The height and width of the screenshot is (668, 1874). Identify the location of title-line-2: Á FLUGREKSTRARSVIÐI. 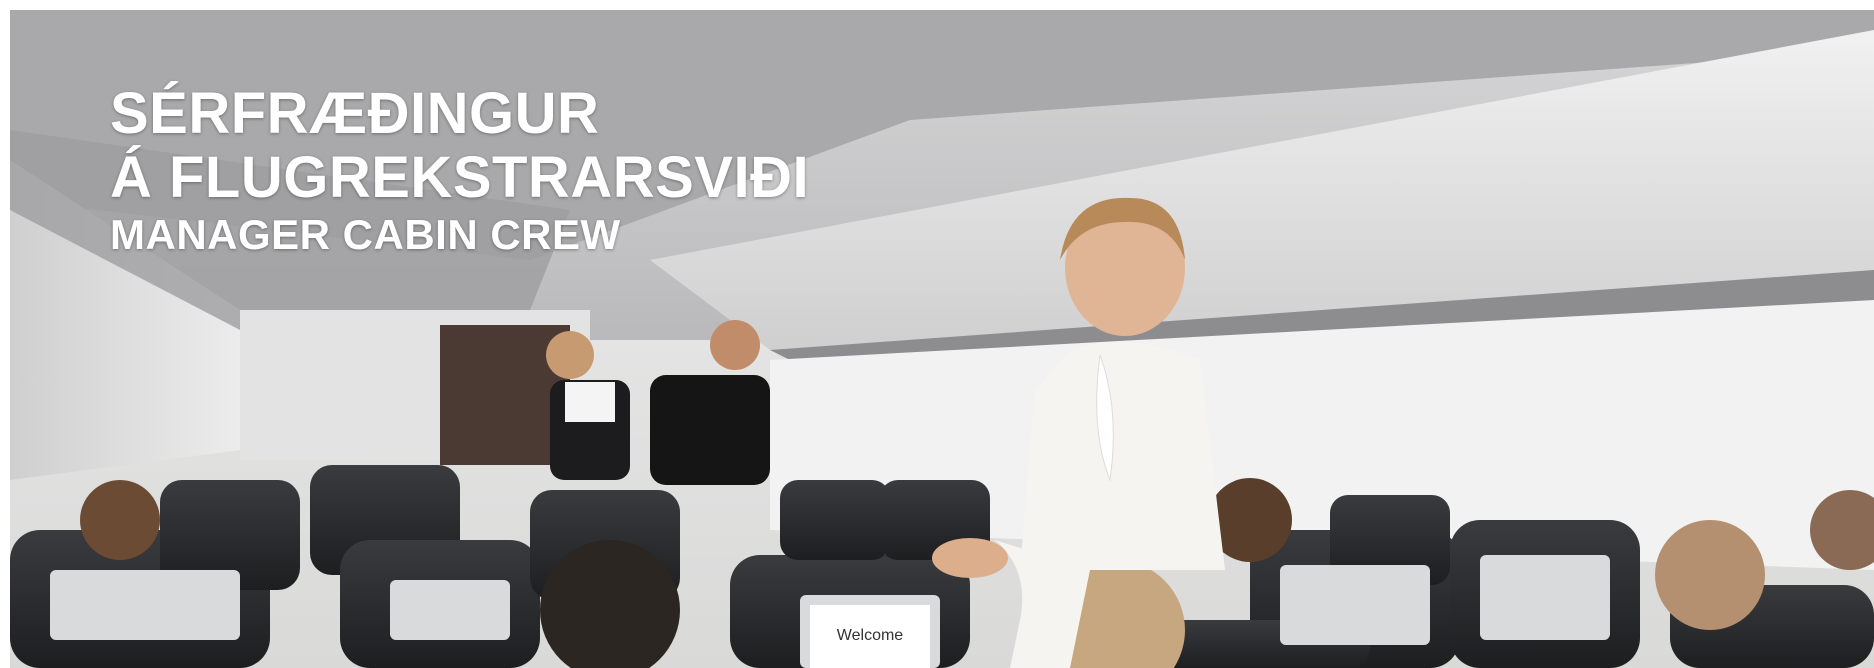
(460, 177).